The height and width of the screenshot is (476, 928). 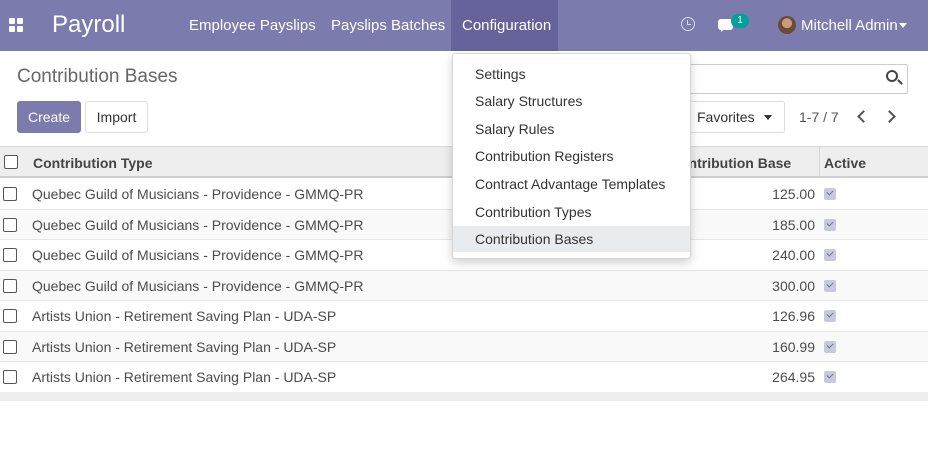 What do you see at coordinates (93, 163) in the screenshot?
I see `header-contribution-type: Contribution Type` at bounding box center [93, 163].